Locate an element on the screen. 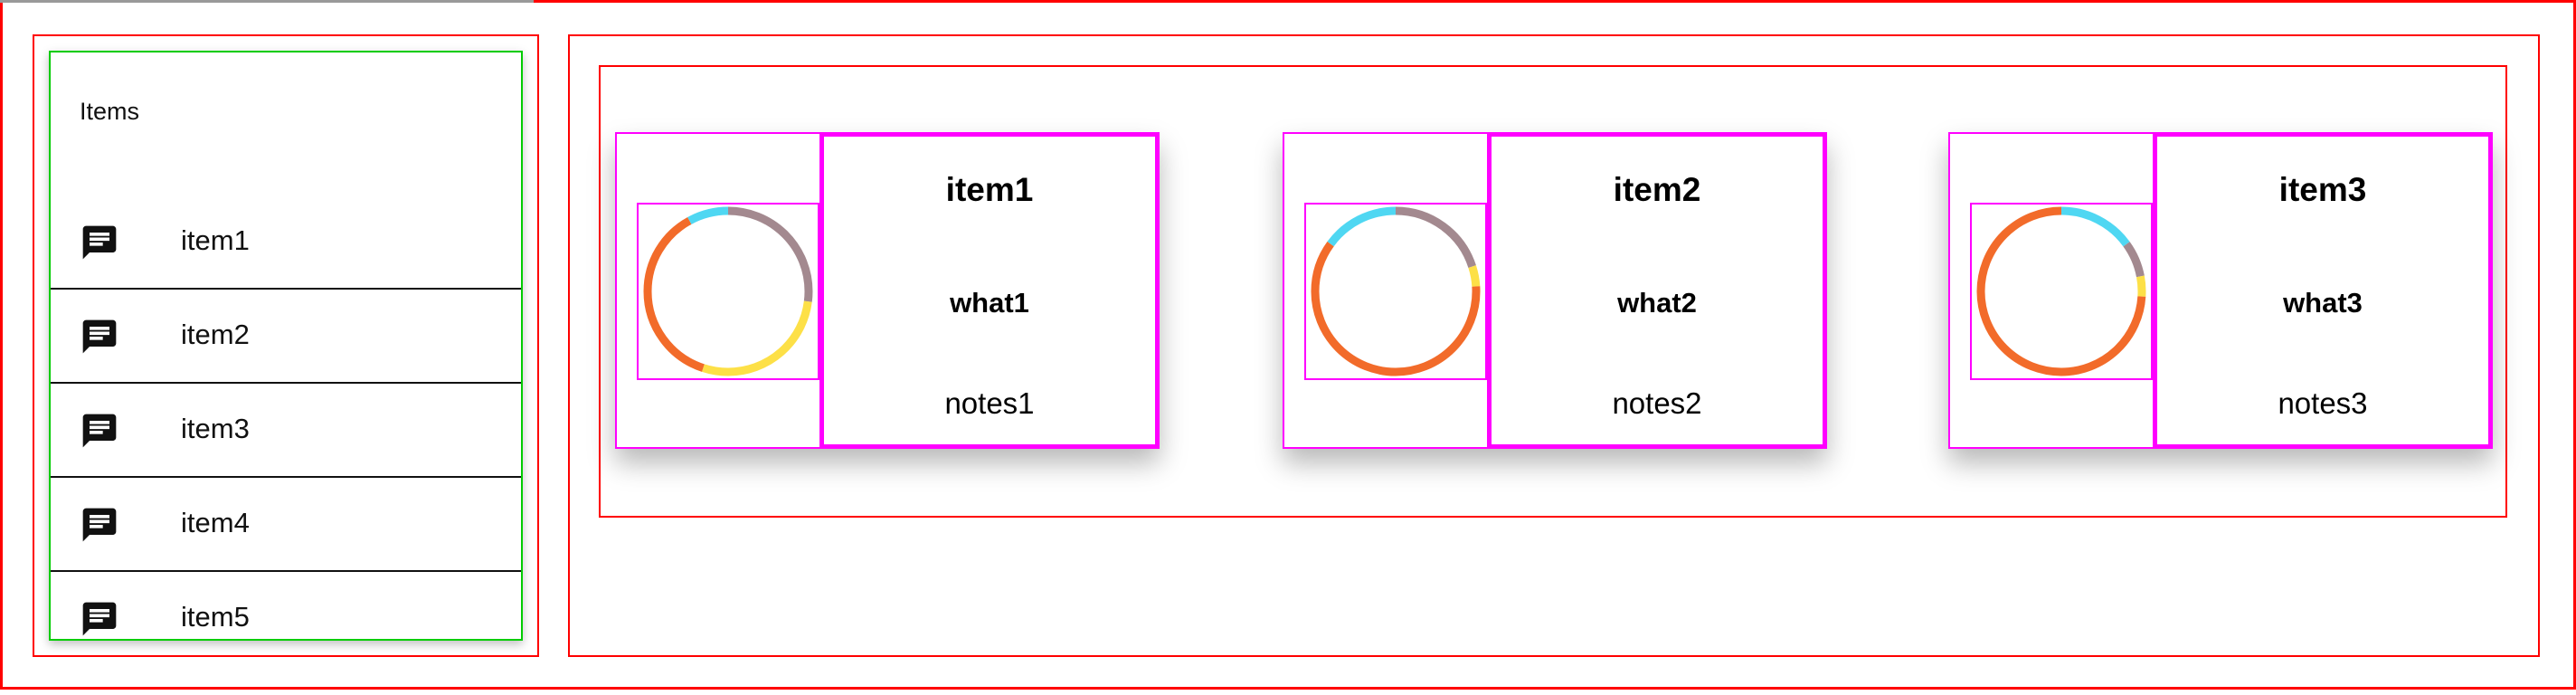 This screenshot has width=2576, height=695. list-item-3: item3 is located at coordinates (286, 430).